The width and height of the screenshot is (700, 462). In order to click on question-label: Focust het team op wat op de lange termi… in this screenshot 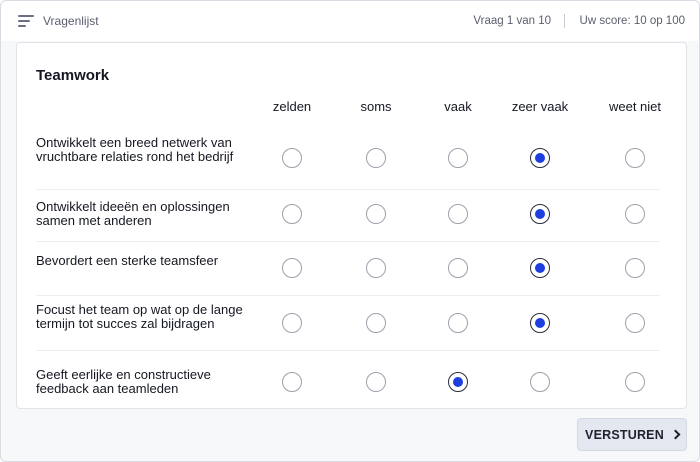, I will do `click(139, 316)`.